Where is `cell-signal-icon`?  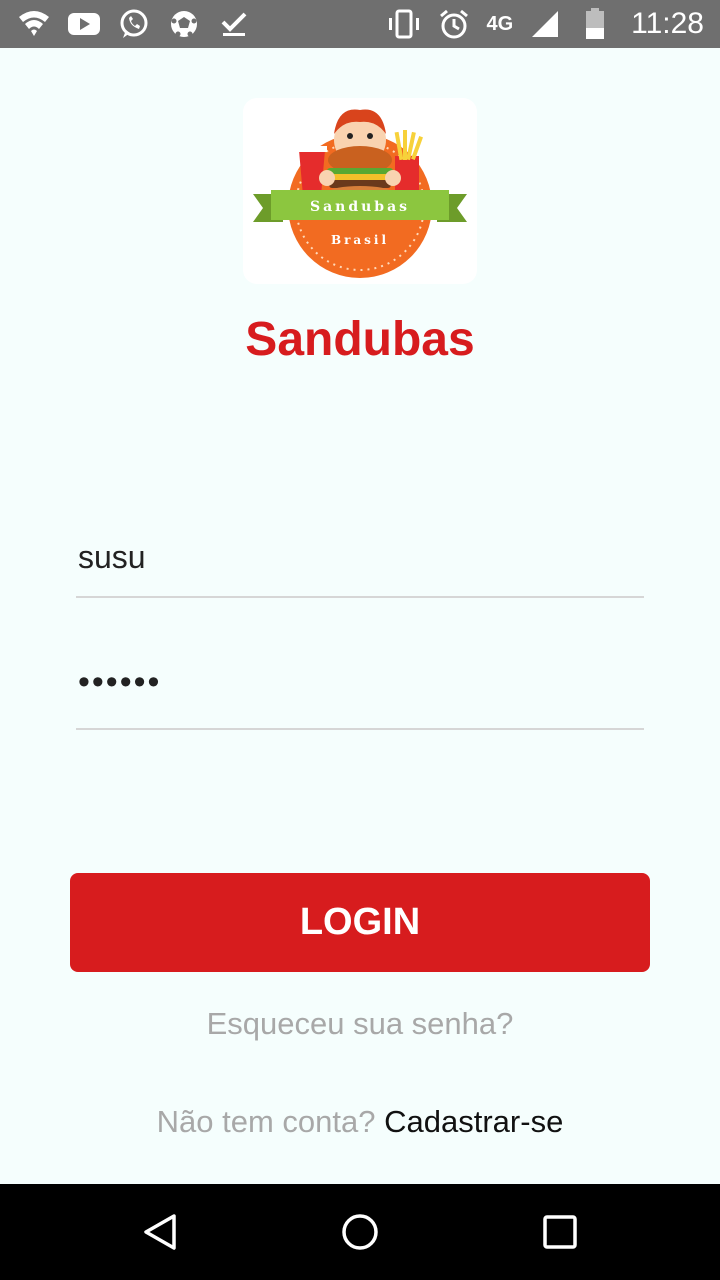 cell-signal-icon is located at coordinates (545, 24).